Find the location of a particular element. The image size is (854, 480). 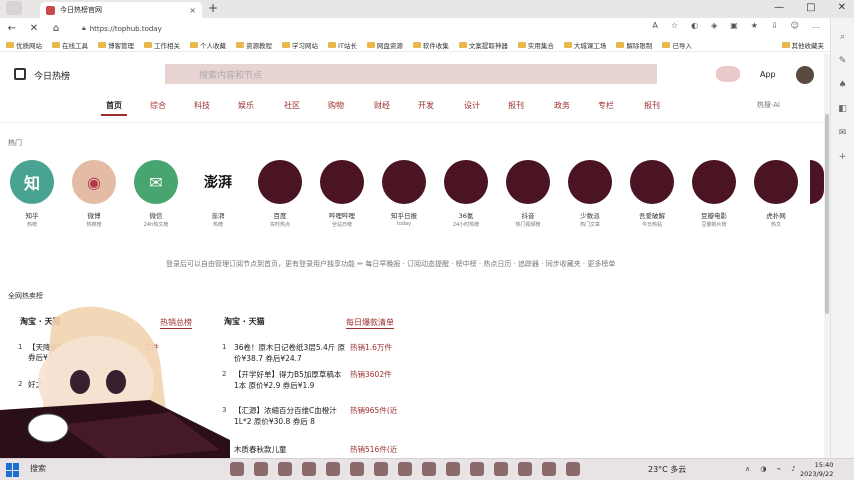

system-tray: ∧ ◑ ⌁ ♪ is located at coordinates (772, 469).